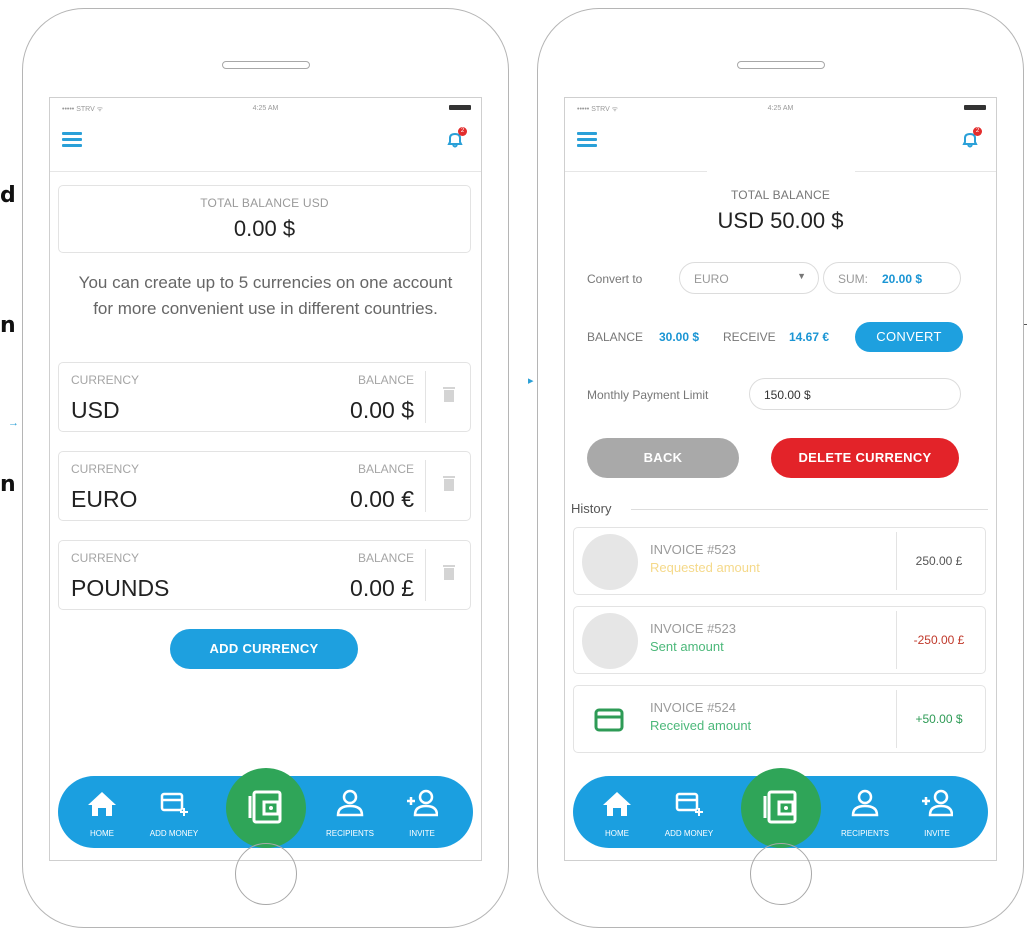 This screenshot has height=931, width=1027. I want to click on convert-button: CONVERT, so click(909, 337).